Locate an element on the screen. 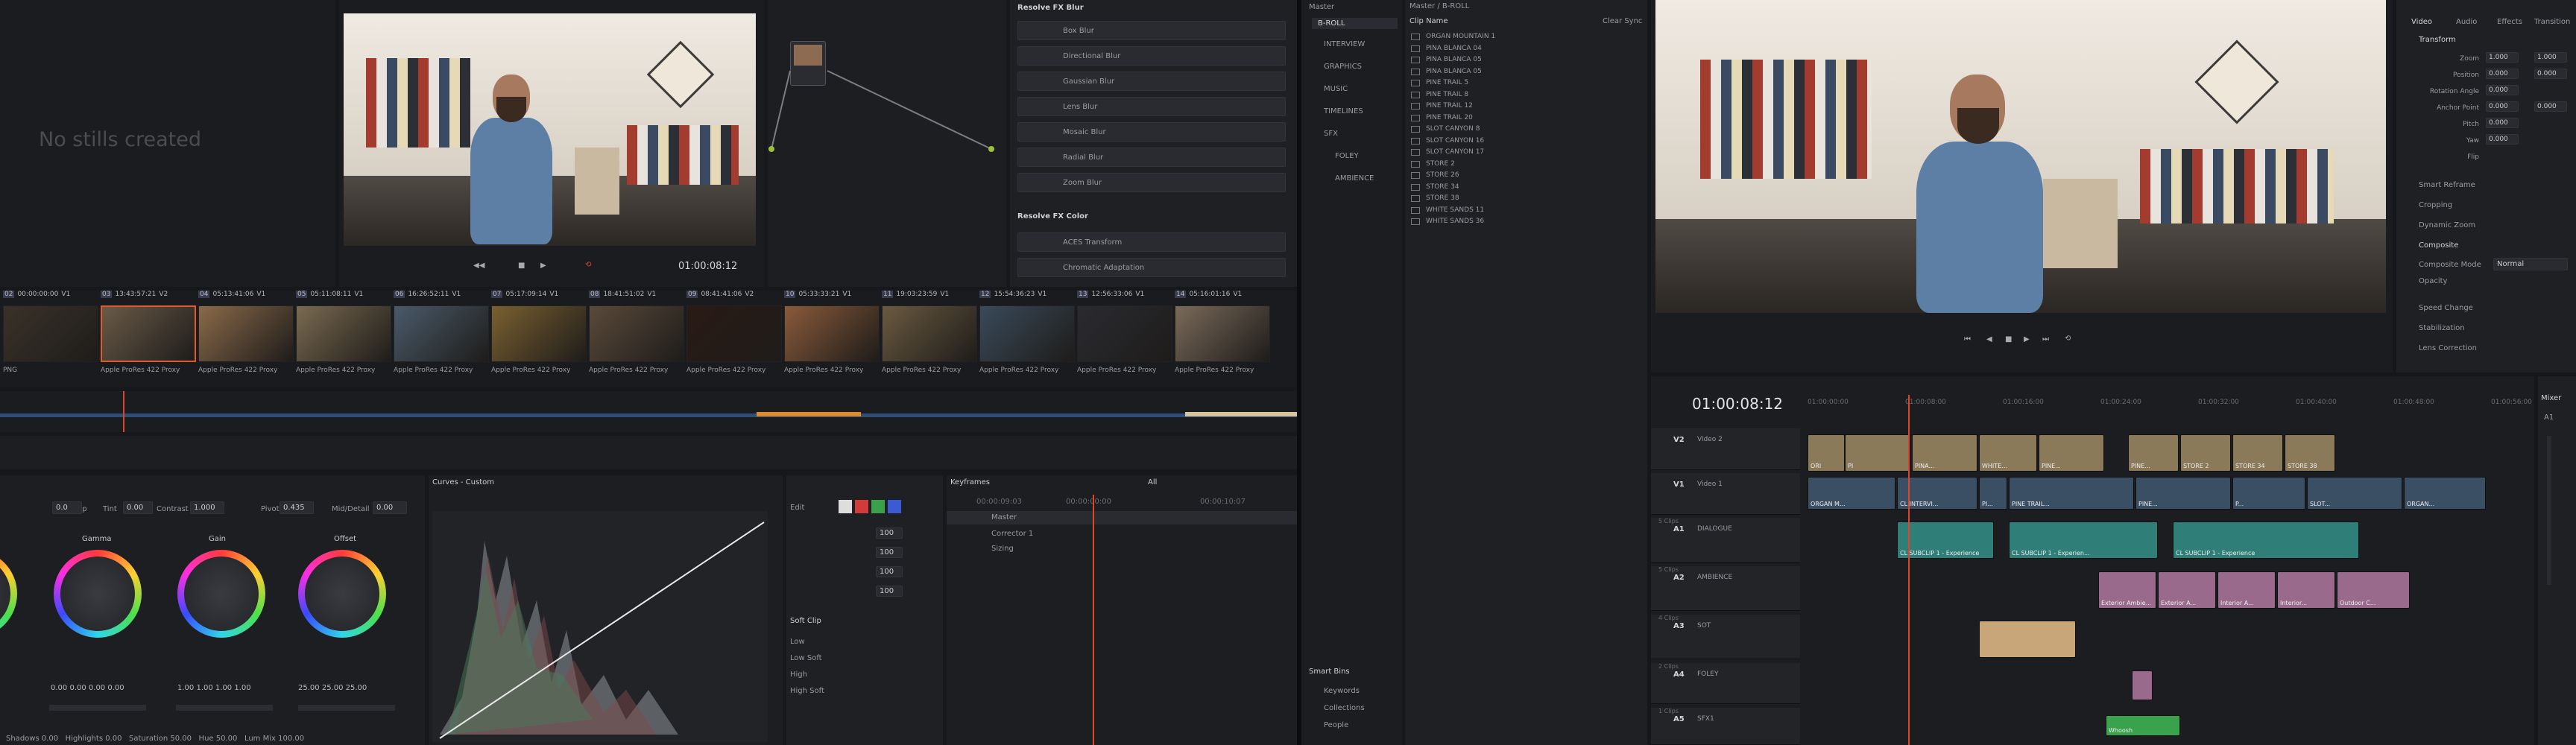  pool-clip-row: STORE 26 is located at coordinates (1526, 176).